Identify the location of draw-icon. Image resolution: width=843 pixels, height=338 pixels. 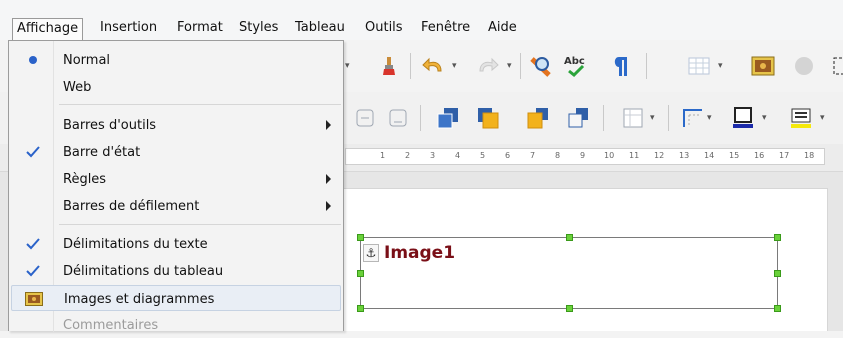
(835, 66).